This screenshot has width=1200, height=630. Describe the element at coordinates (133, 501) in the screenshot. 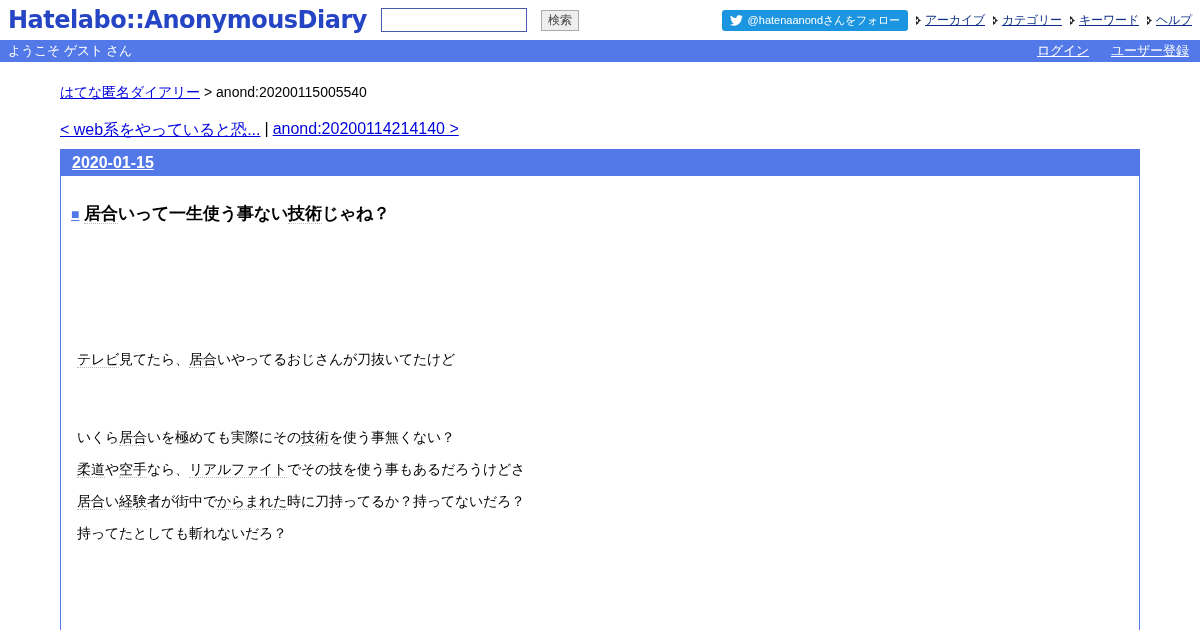

I see `keyword-link: 経験` at that location.